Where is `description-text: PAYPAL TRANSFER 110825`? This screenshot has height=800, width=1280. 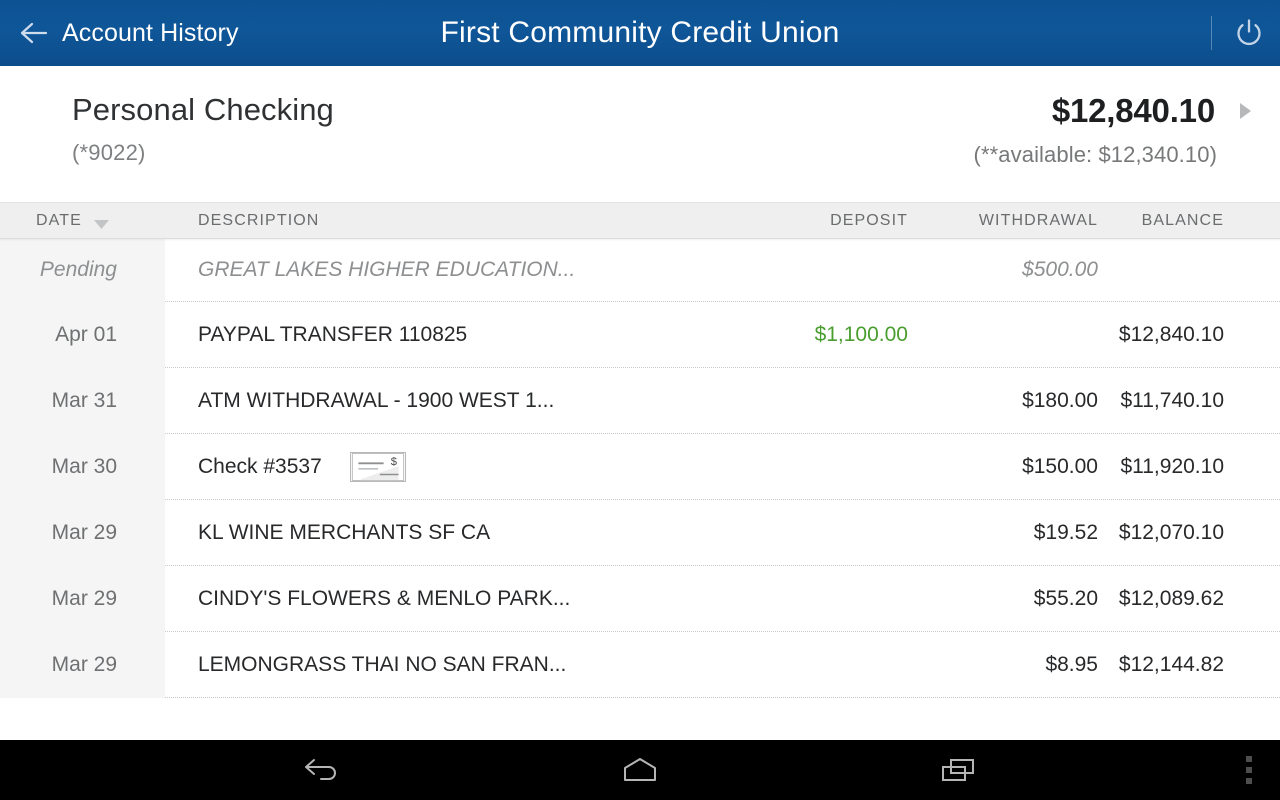
description-text: PAYPAL TRANSFER 110825 is located at coordinates (333, 334).